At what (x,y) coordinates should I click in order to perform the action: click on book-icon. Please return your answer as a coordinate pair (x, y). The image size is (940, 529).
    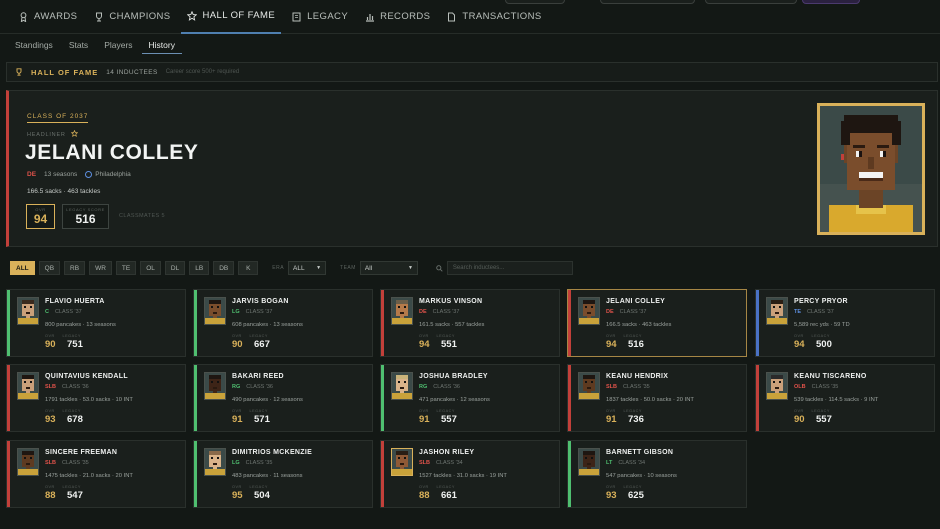
    Looking at the image, I should click on (296, 16).